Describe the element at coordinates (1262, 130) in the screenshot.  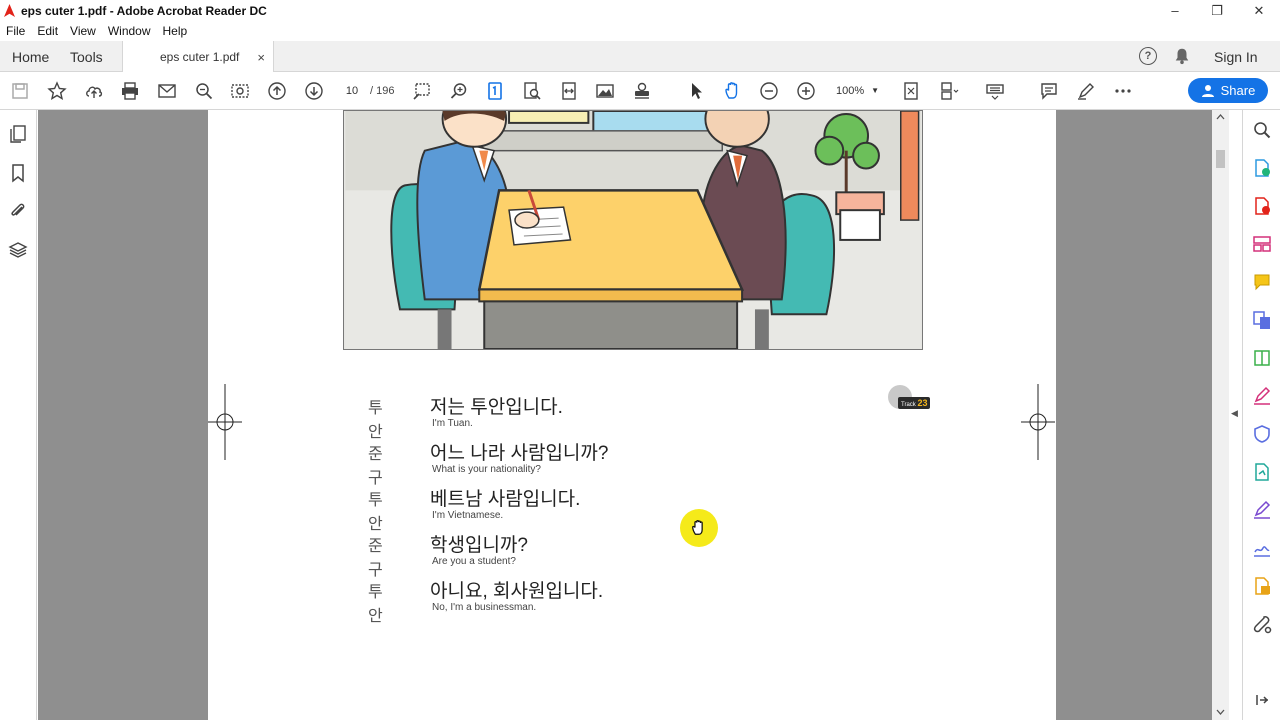
I see `search-tools-icon` at that location.